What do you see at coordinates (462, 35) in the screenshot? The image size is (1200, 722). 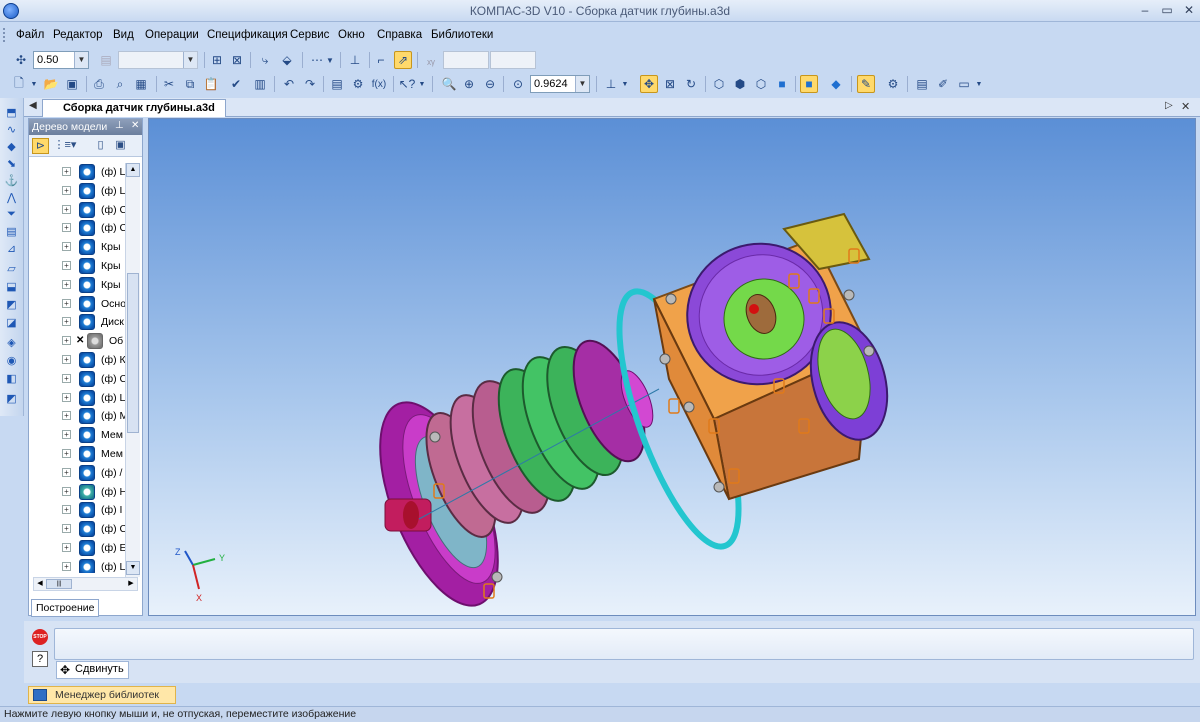 I see `menu-libraries: Библиотеки` at bounding box center [462, 35].